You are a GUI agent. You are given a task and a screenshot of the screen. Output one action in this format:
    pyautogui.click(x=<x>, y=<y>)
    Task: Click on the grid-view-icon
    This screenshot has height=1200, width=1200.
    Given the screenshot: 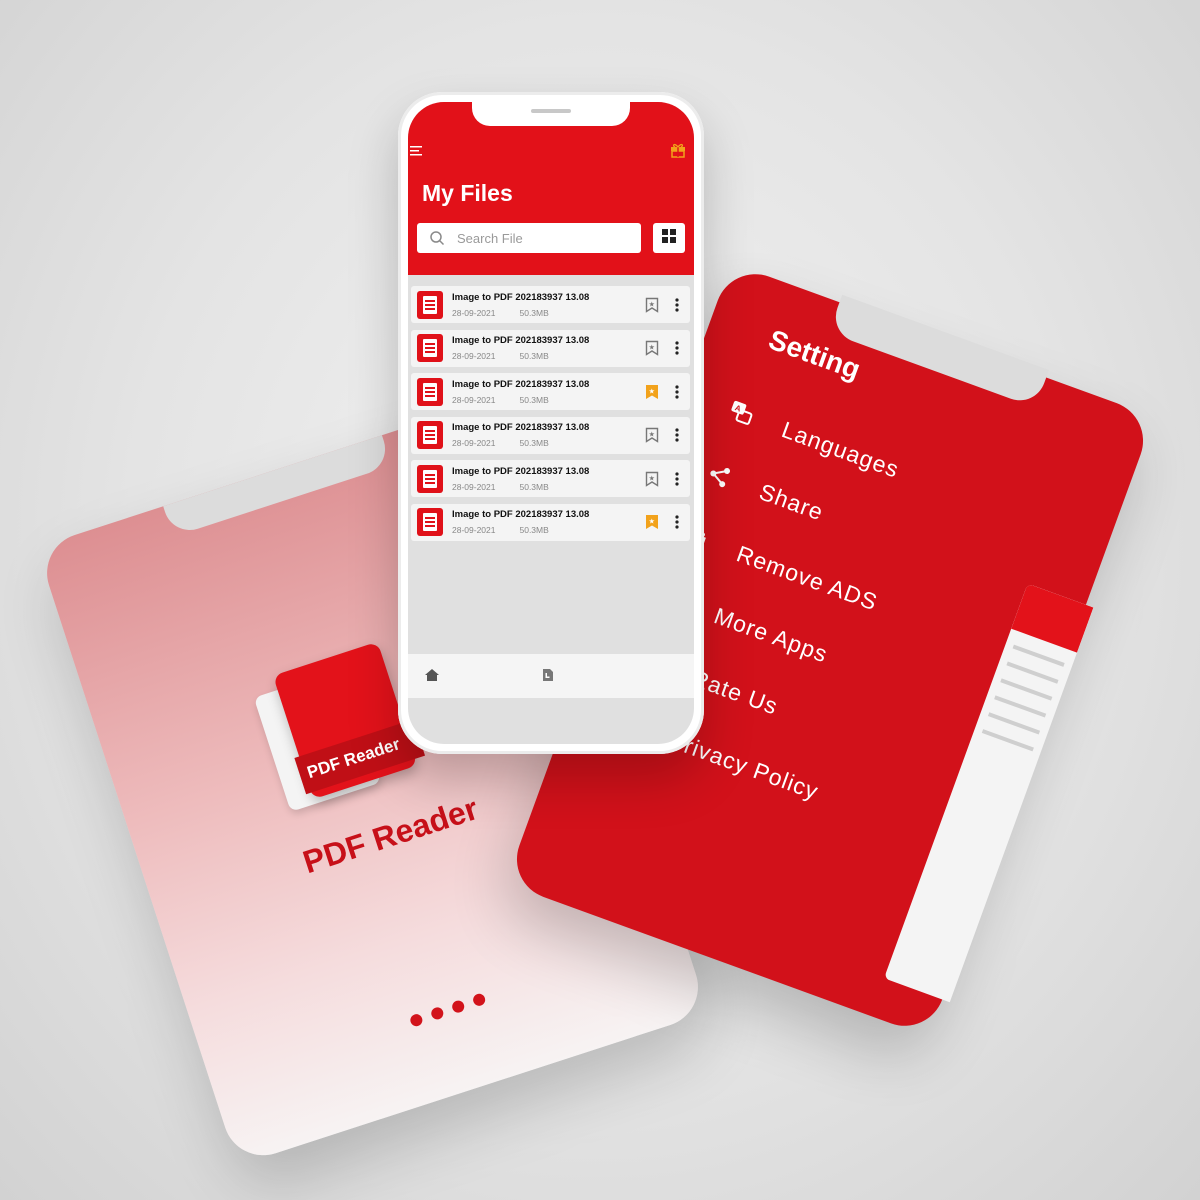 What is the action you would take?
    pyautogui.click(x=669, y=238)
    